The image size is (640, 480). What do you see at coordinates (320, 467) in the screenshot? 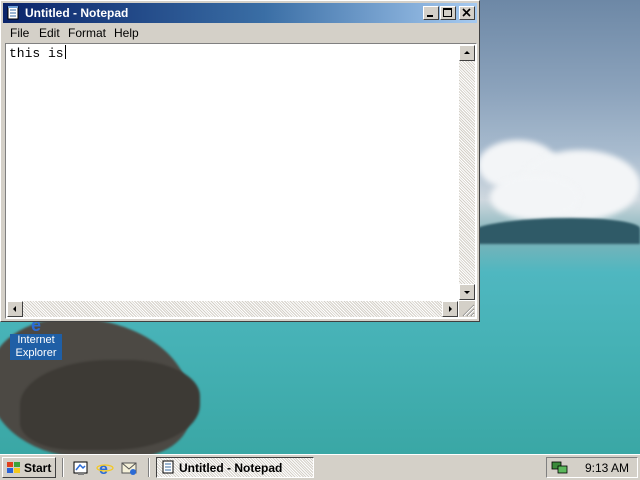
I see `taskbar: Start e Untitled - Notepad 9:13 AM` at bounding box center [320, 467].